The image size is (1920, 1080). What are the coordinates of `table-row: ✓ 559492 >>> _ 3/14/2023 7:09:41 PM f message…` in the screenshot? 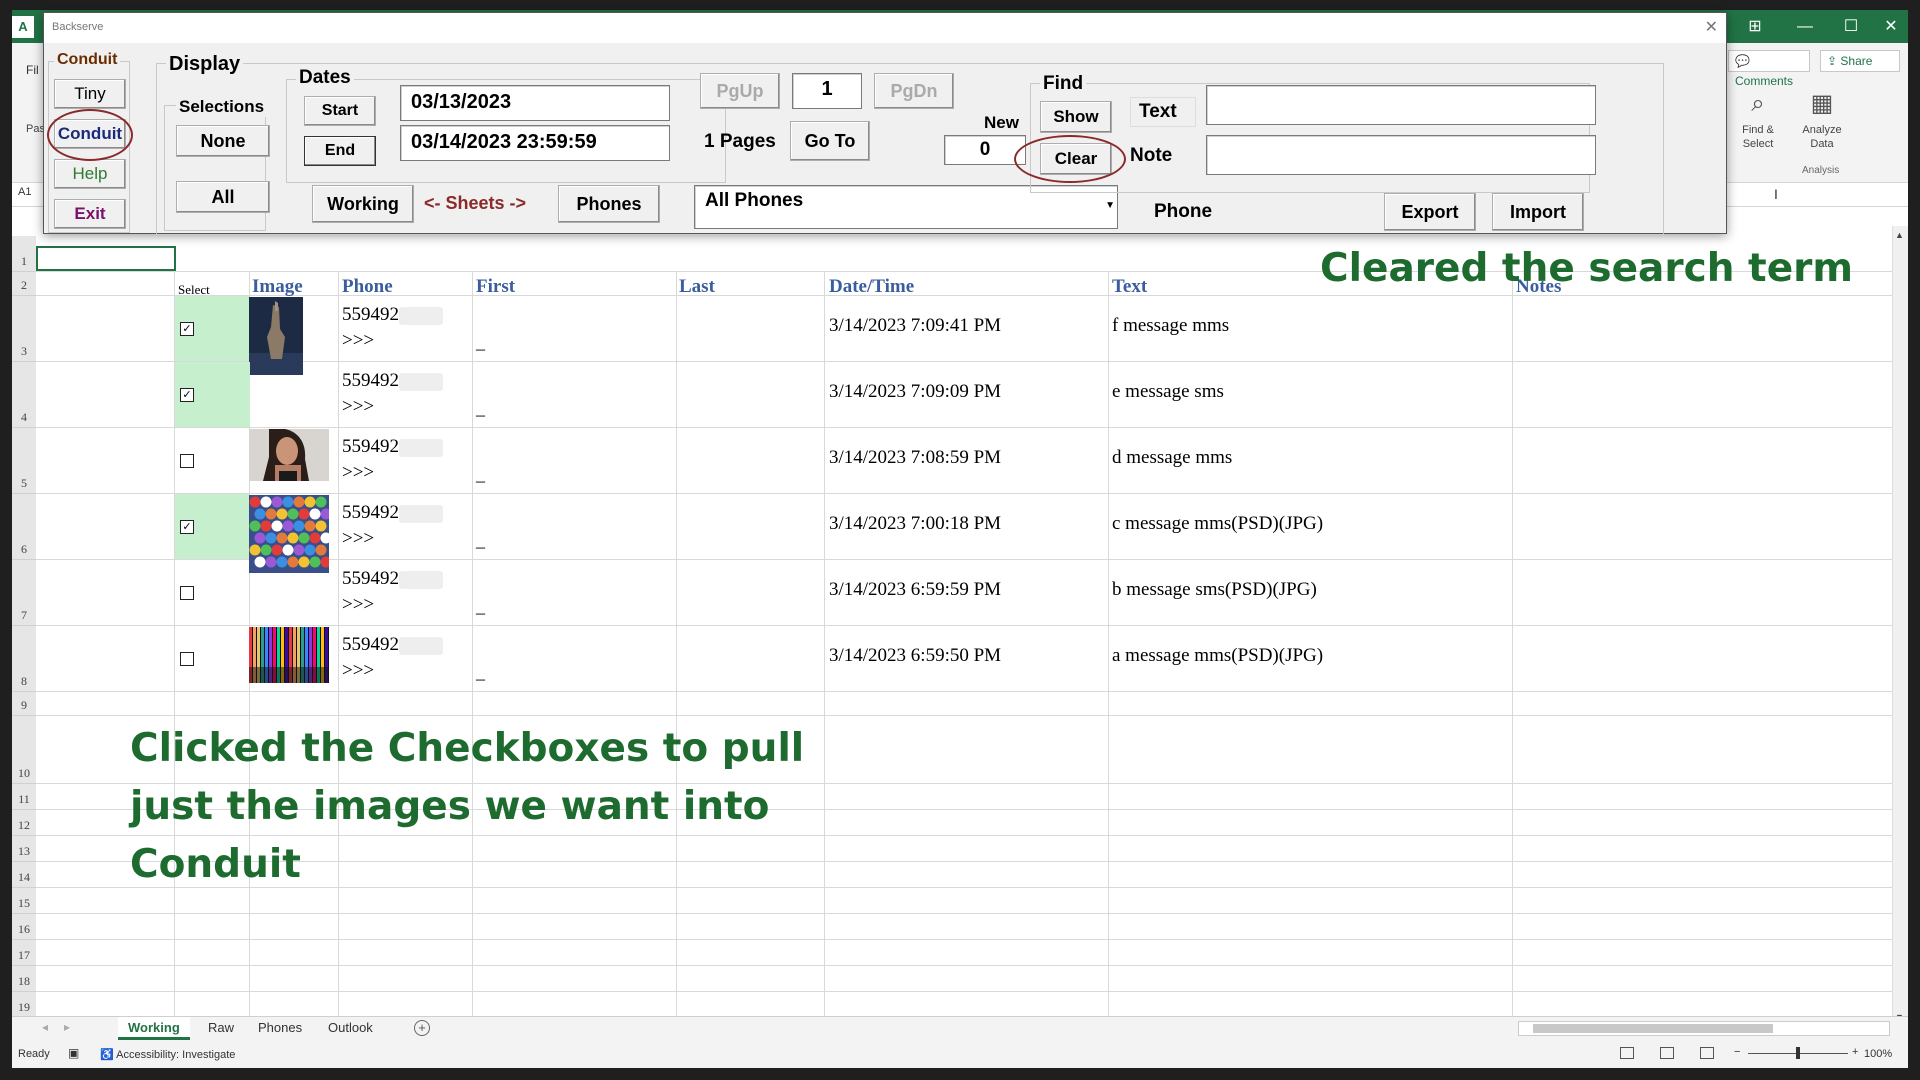 It's located at (952, 335).